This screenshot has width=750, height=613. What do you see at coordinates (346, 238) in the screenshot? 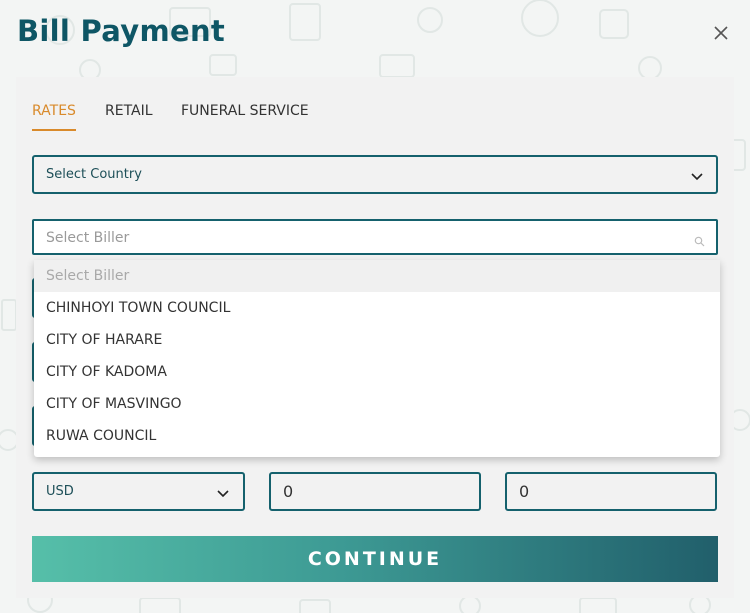
I see `biller-search-input` at bounding box center [346, 238].